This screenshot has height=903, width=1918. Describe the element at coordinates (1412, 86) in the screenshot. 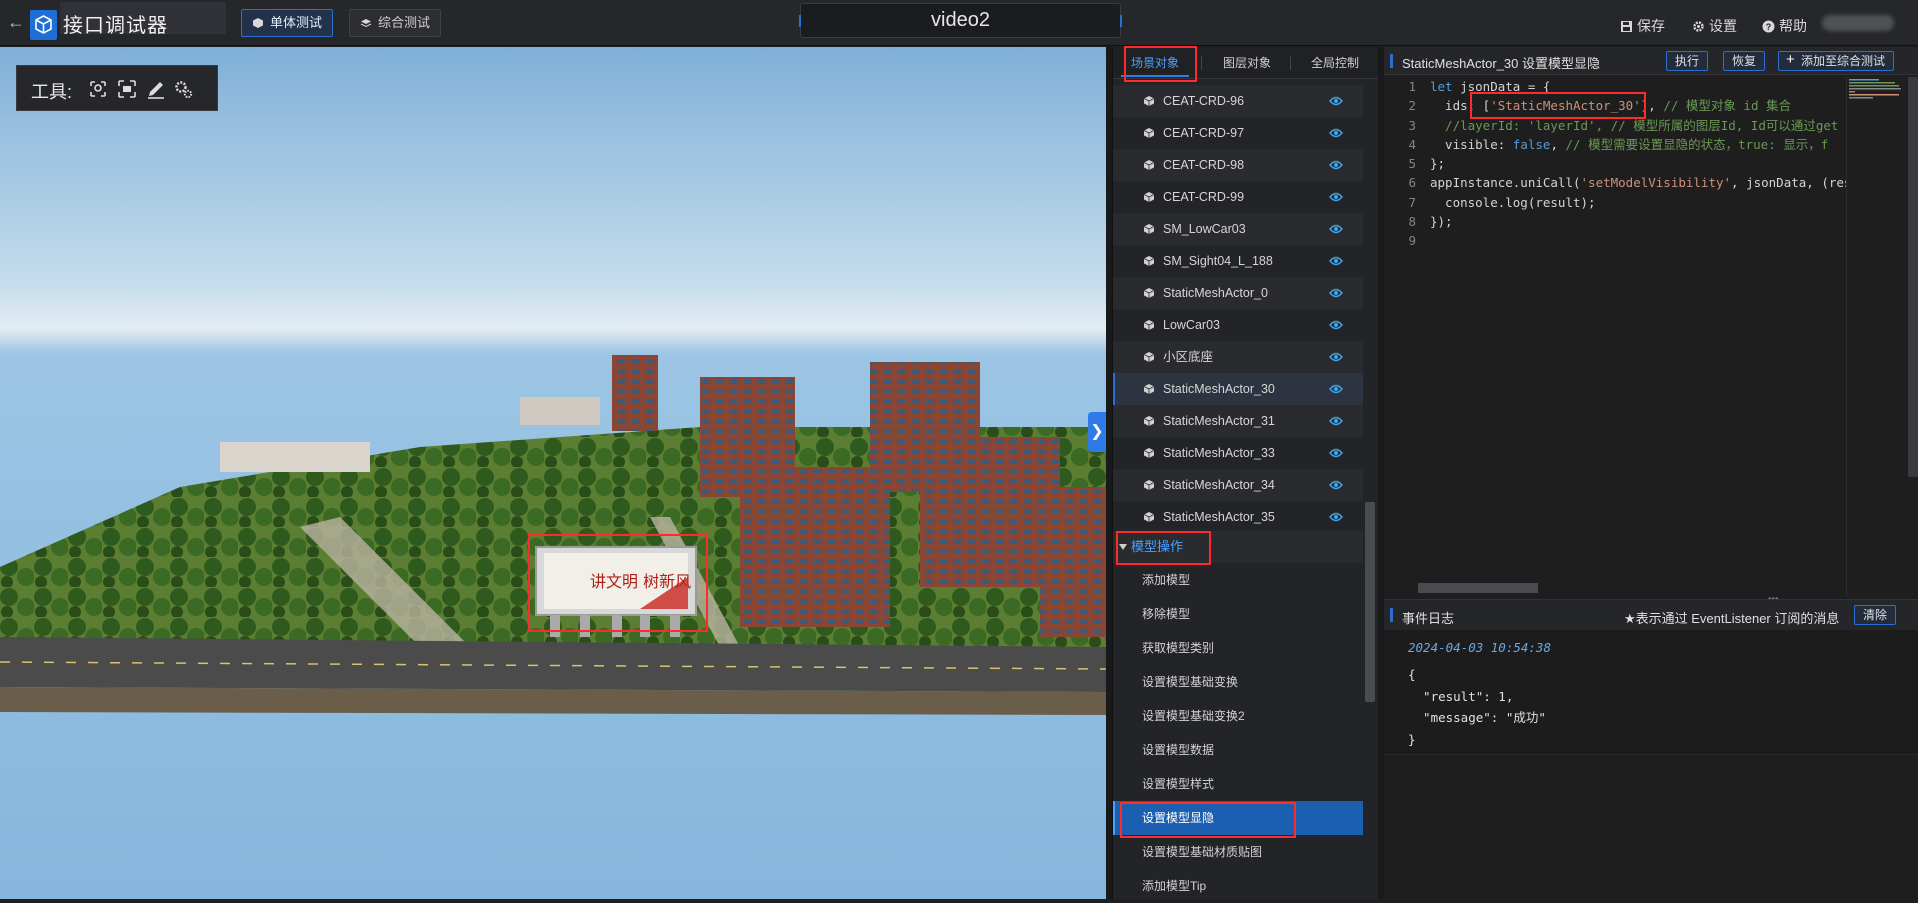

I see `line-number: 1` at that location.